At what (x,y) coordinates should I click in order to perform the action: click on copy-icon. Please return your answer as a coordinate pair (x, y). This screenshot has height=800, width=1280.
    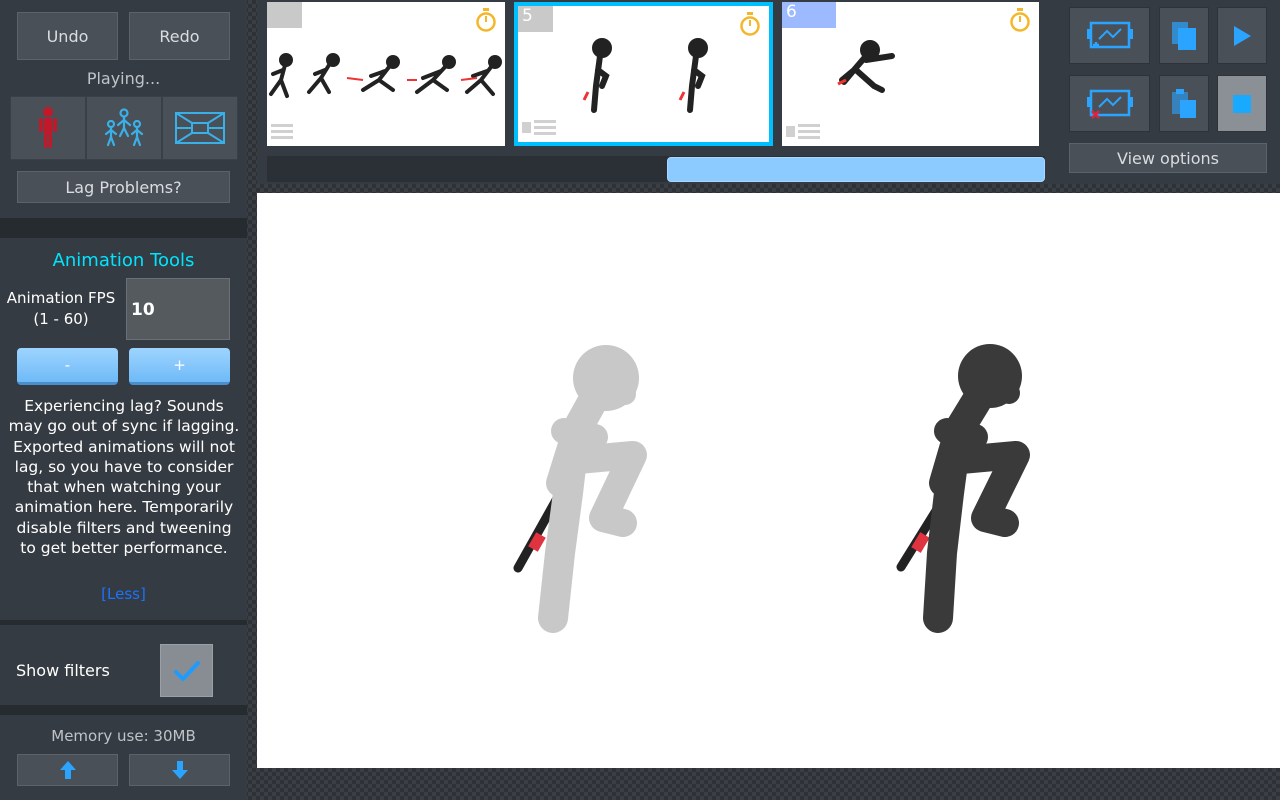
    Looking at the image, I should click on (1184, 35).